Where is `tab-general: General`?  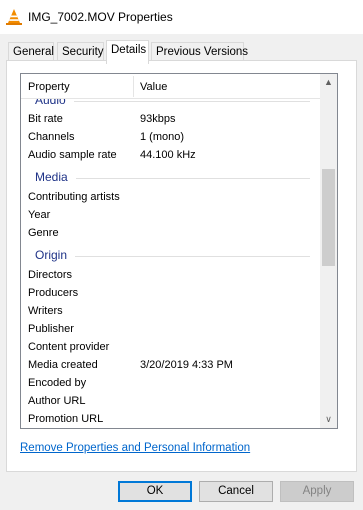 tab-general: General is located at coordinates (31, 52).